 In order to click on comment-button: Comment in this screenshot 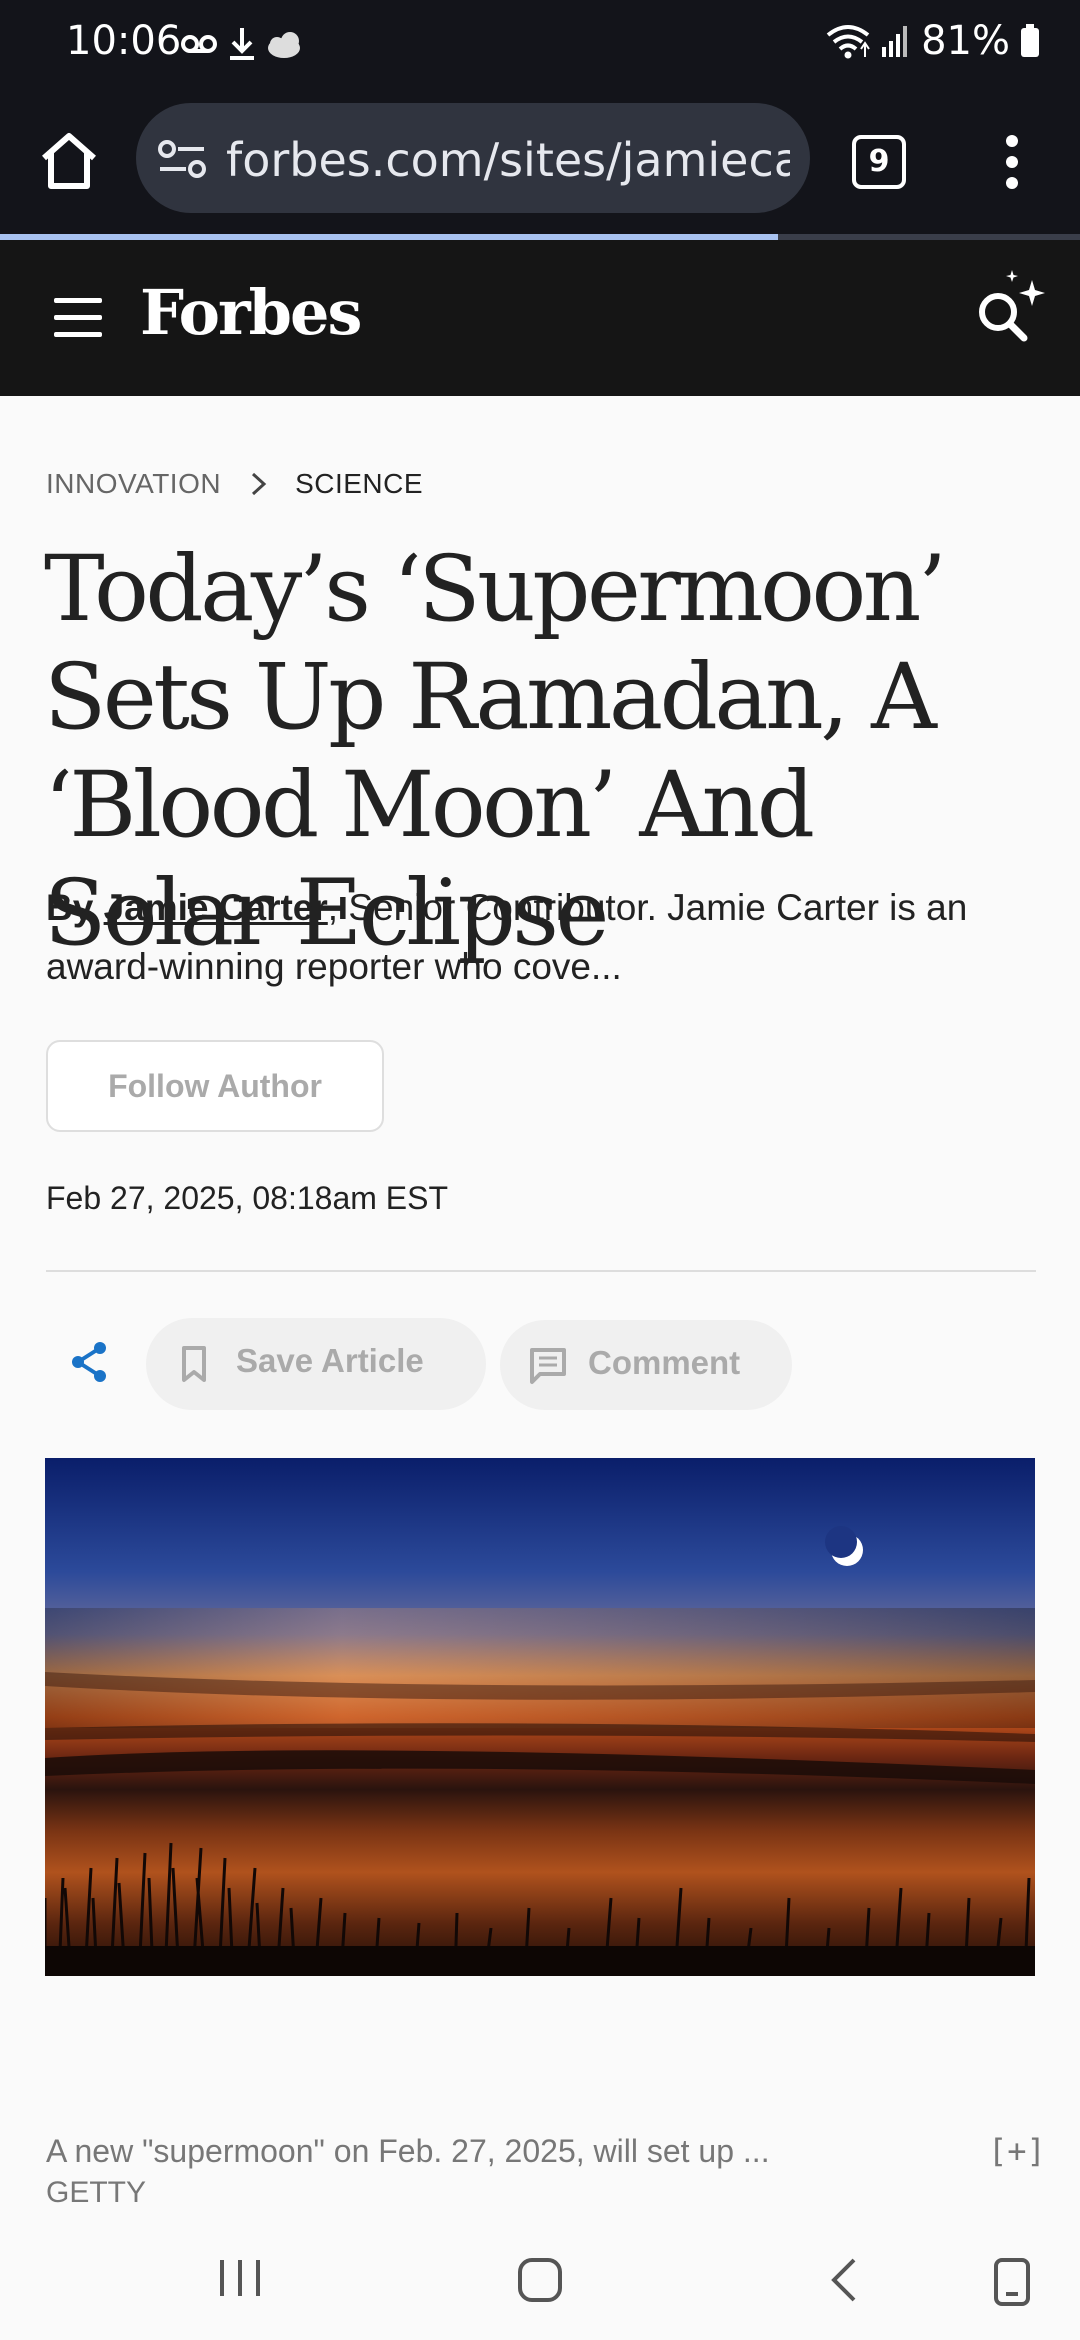, I will do `click(646, 1365)`.